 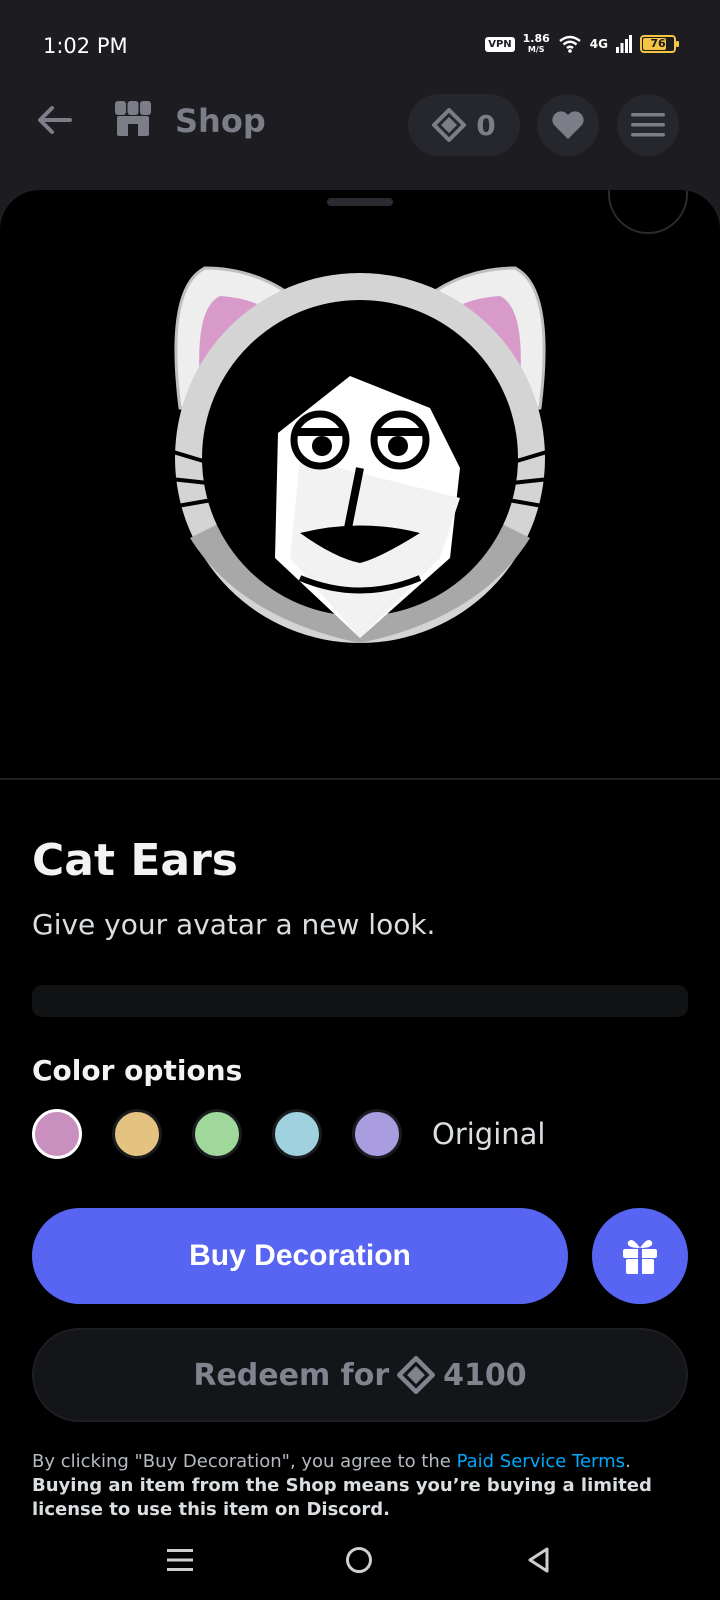 I want to click on hamburger-icon, so click(x=648, y=125).